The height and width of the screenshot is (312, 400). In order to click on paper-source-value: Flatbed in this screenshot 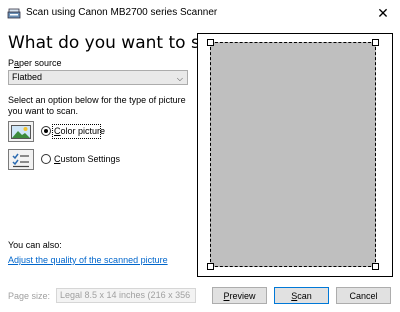, I will do `click(27, 77)`.